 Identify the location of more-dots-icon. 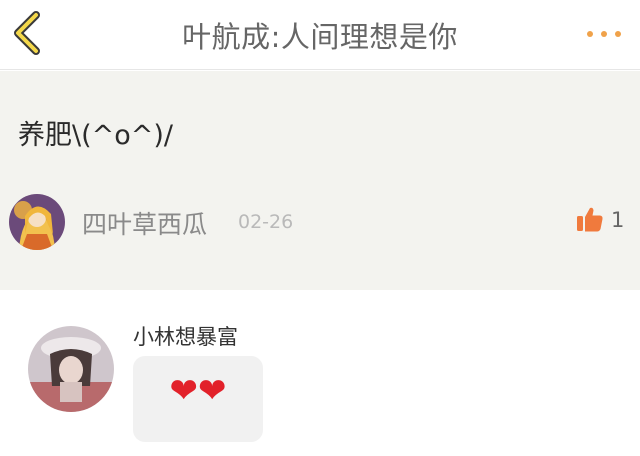
(604, 34).